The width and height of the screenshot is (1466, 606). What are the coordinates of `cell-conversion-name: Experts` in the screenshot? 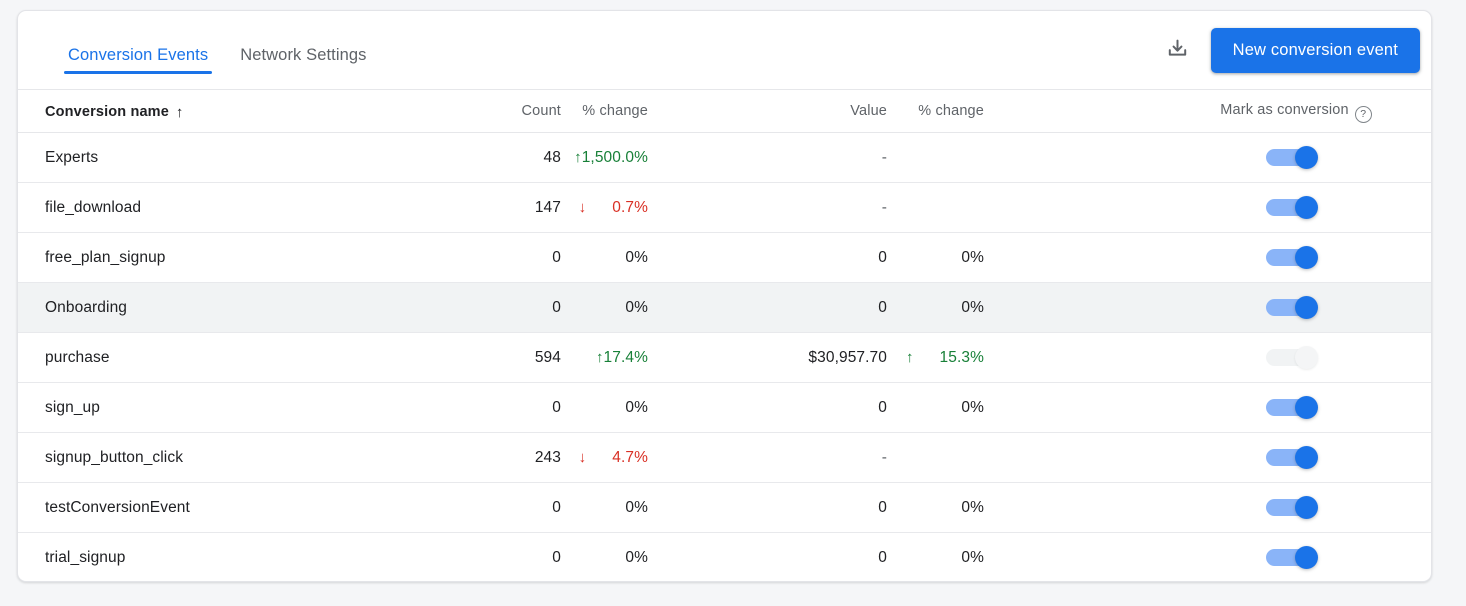 It's located at (72, 157).